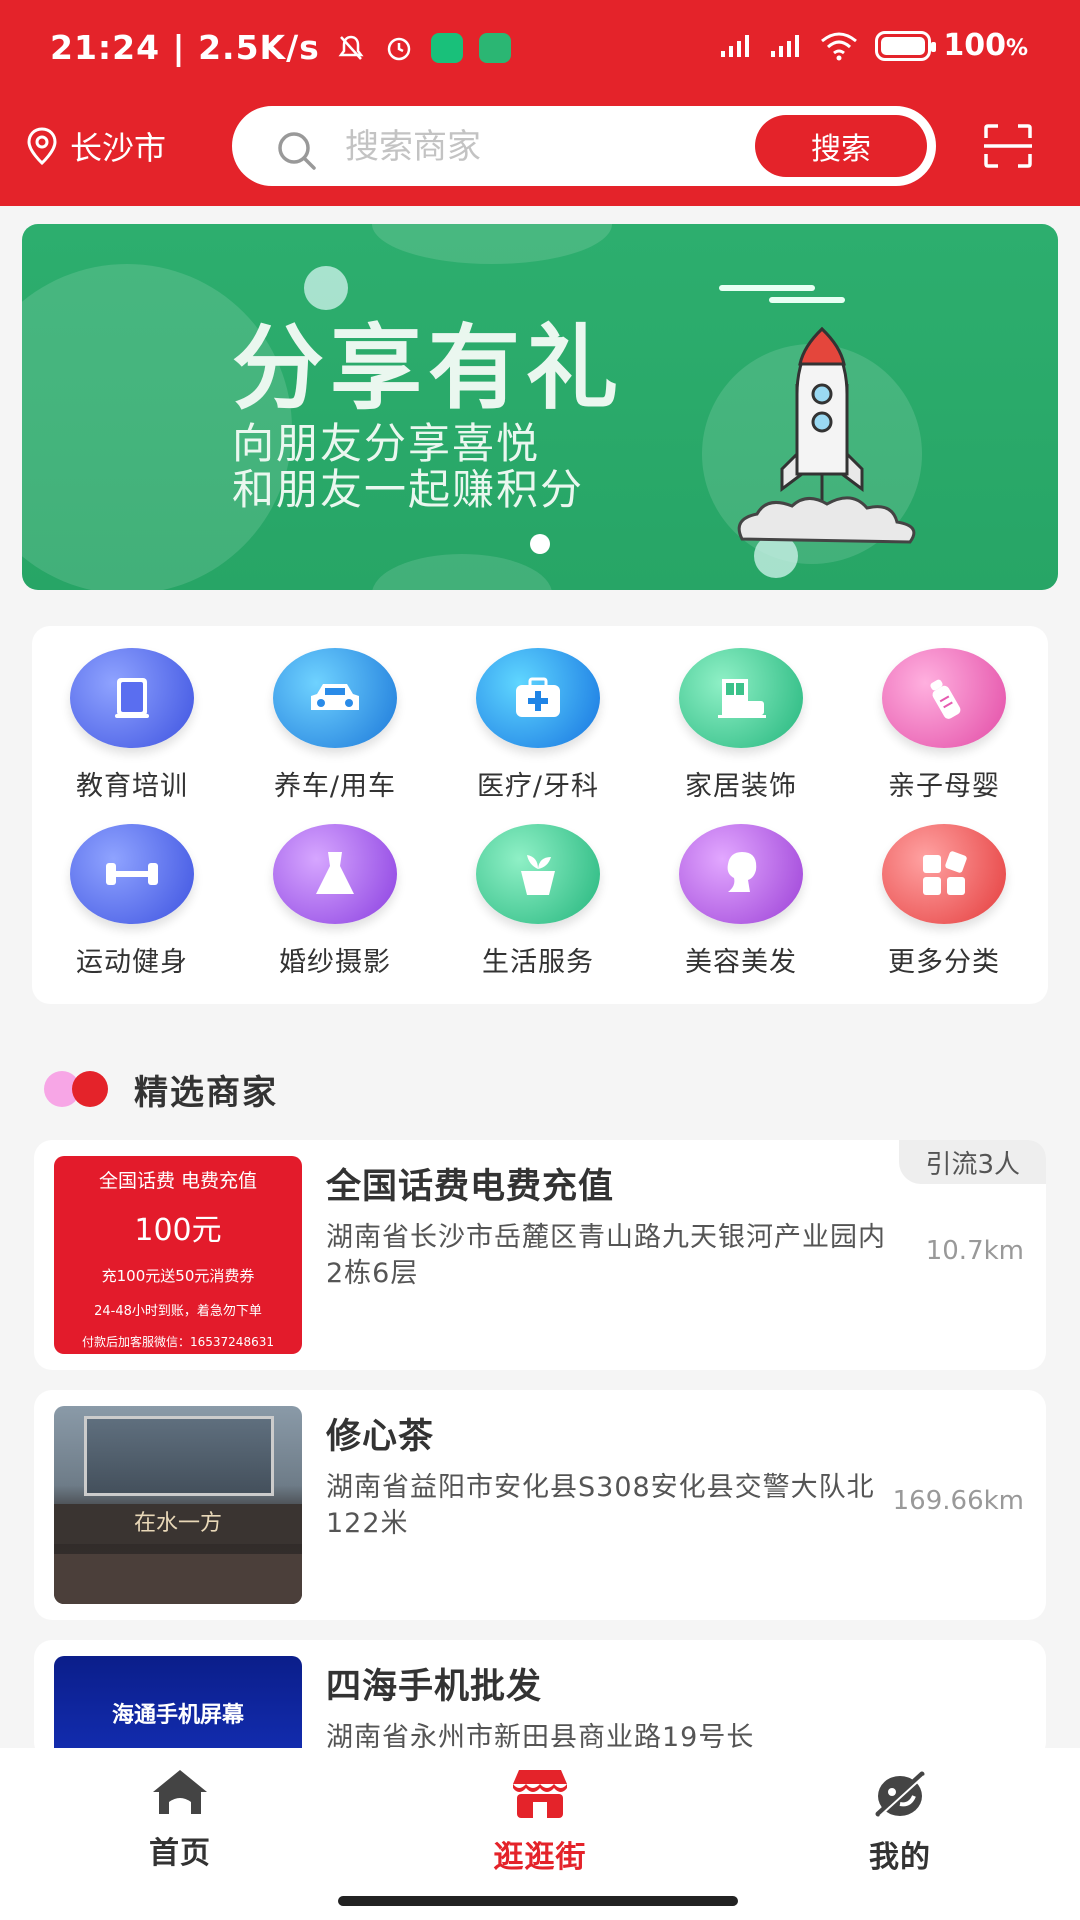 Image resolution: width=1080 pixels, height=1920 pixels. Describe the element at coordinates (540, 544) in the screenshot. I see `banner-pagination-dot` at that location.